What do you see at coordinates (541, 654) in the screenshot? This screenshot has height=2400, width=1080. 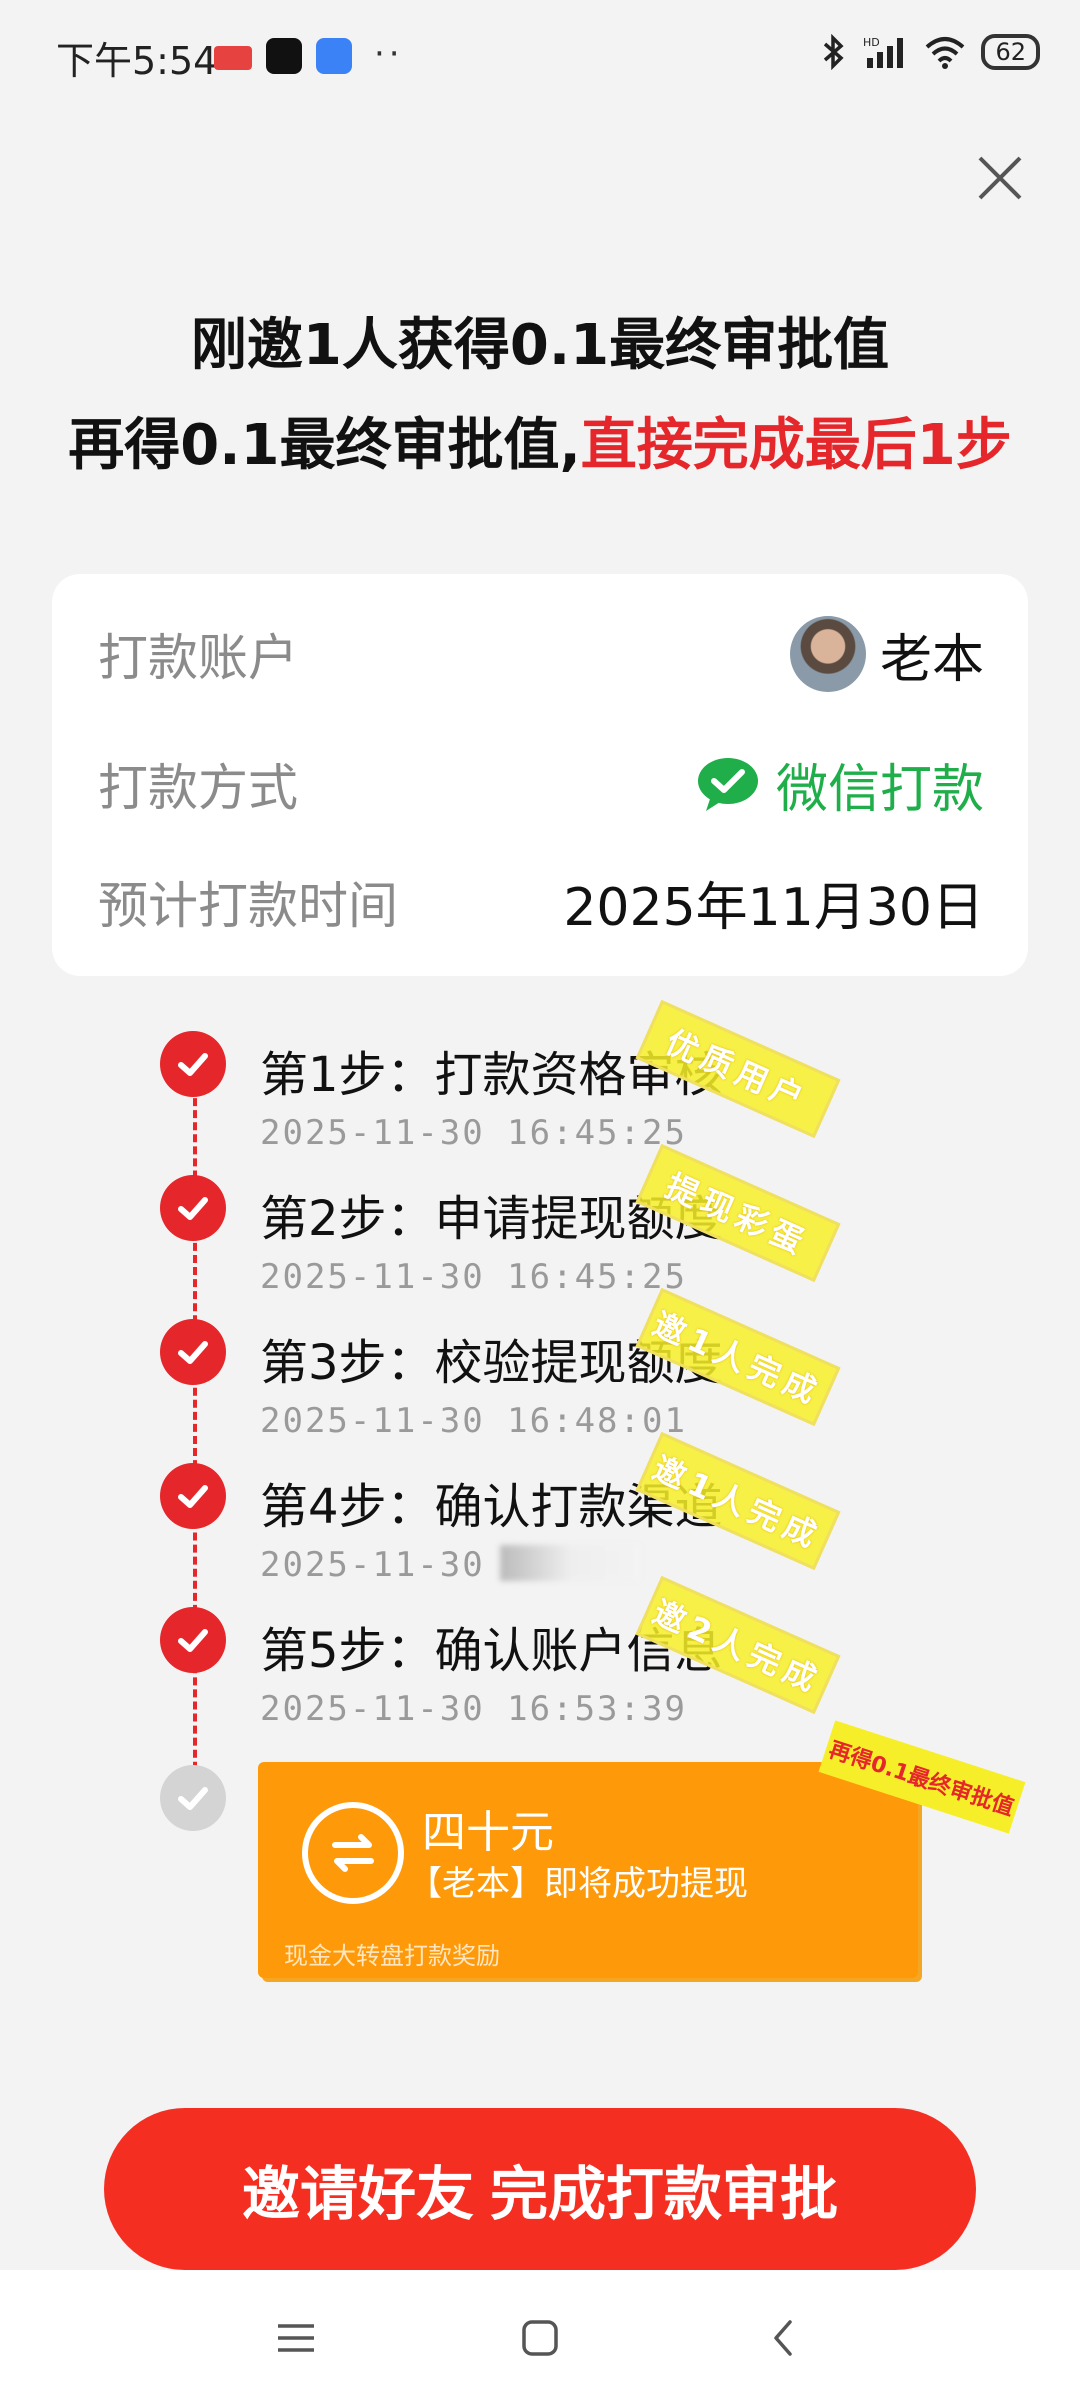 I see `account-row: 打款账户 老本` at bounding box center [541, 654].